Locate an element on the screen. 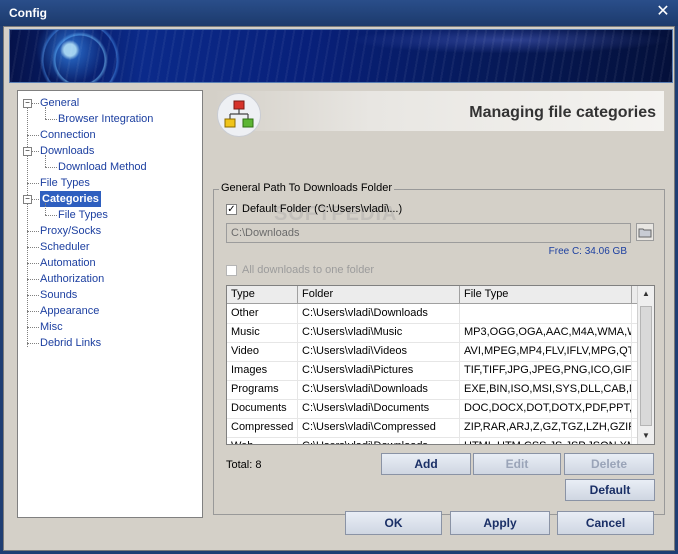  cell-type: Compressed is located at coordinates (262, 427).